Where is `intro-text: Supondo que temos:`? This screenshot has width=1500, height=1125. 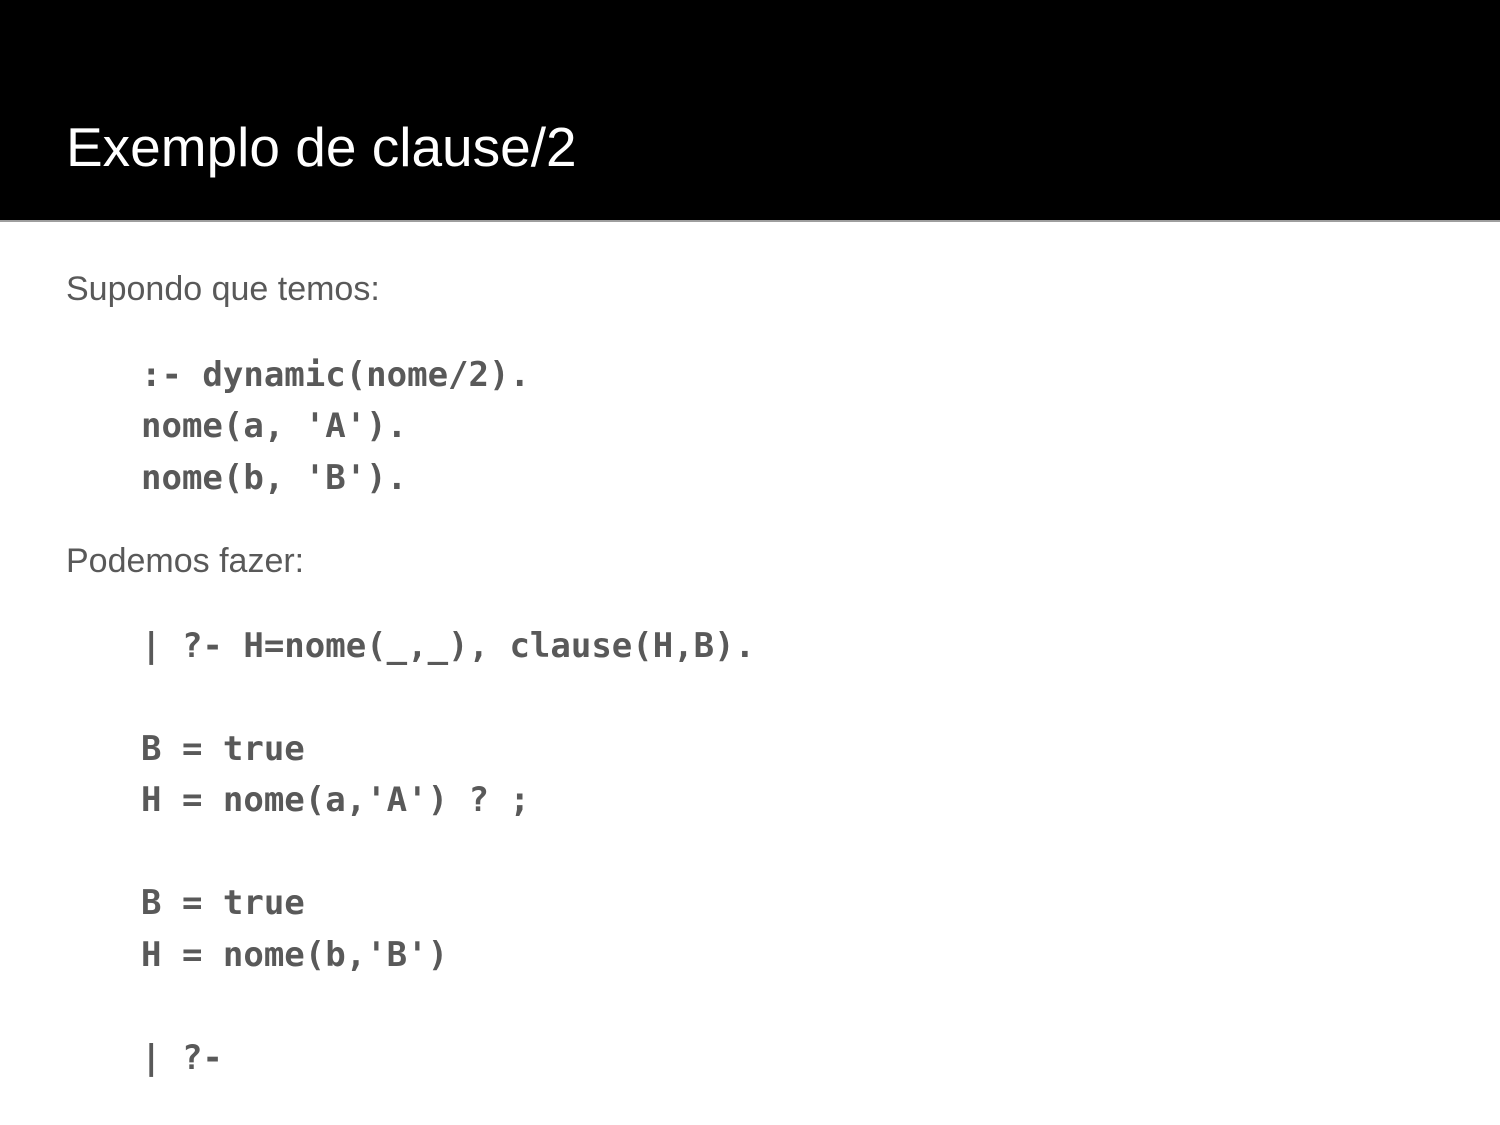 intro-text: Supondo que temos: is located at coordinates (223, 289).